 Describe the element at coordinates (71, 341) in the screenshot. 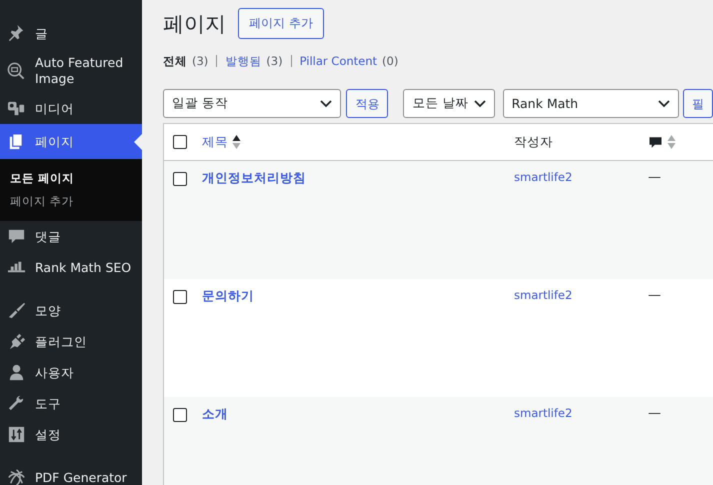

I see `sidebar-item: 플러그인` at that location.